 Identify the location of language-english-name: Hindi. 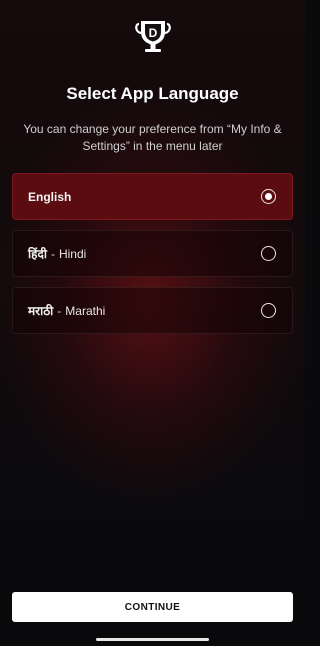
(72, 253).